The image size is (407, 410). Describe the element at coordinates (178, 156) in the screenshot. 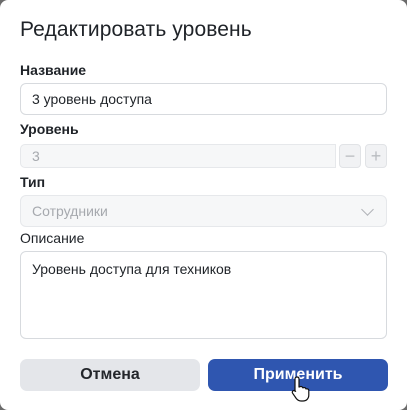

I see `level-input: 3` at that location.